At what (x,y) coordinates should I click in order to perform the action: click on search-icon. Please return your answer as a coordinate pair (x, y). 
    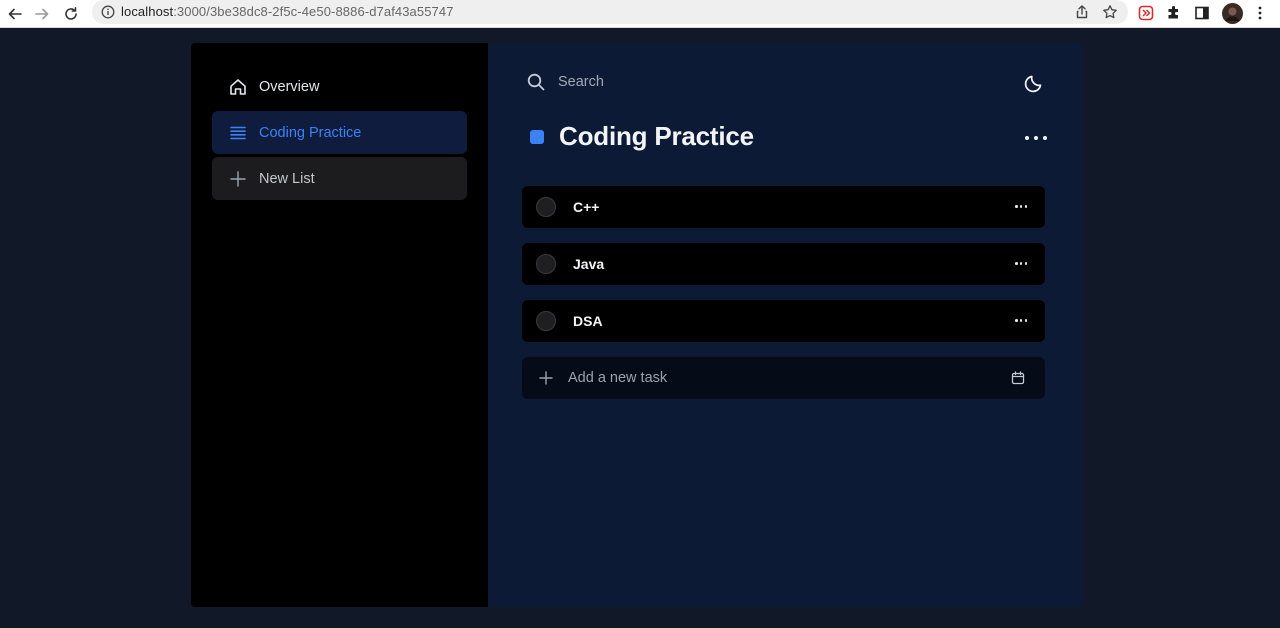
    Looking at the image, I should click on (536, 82).